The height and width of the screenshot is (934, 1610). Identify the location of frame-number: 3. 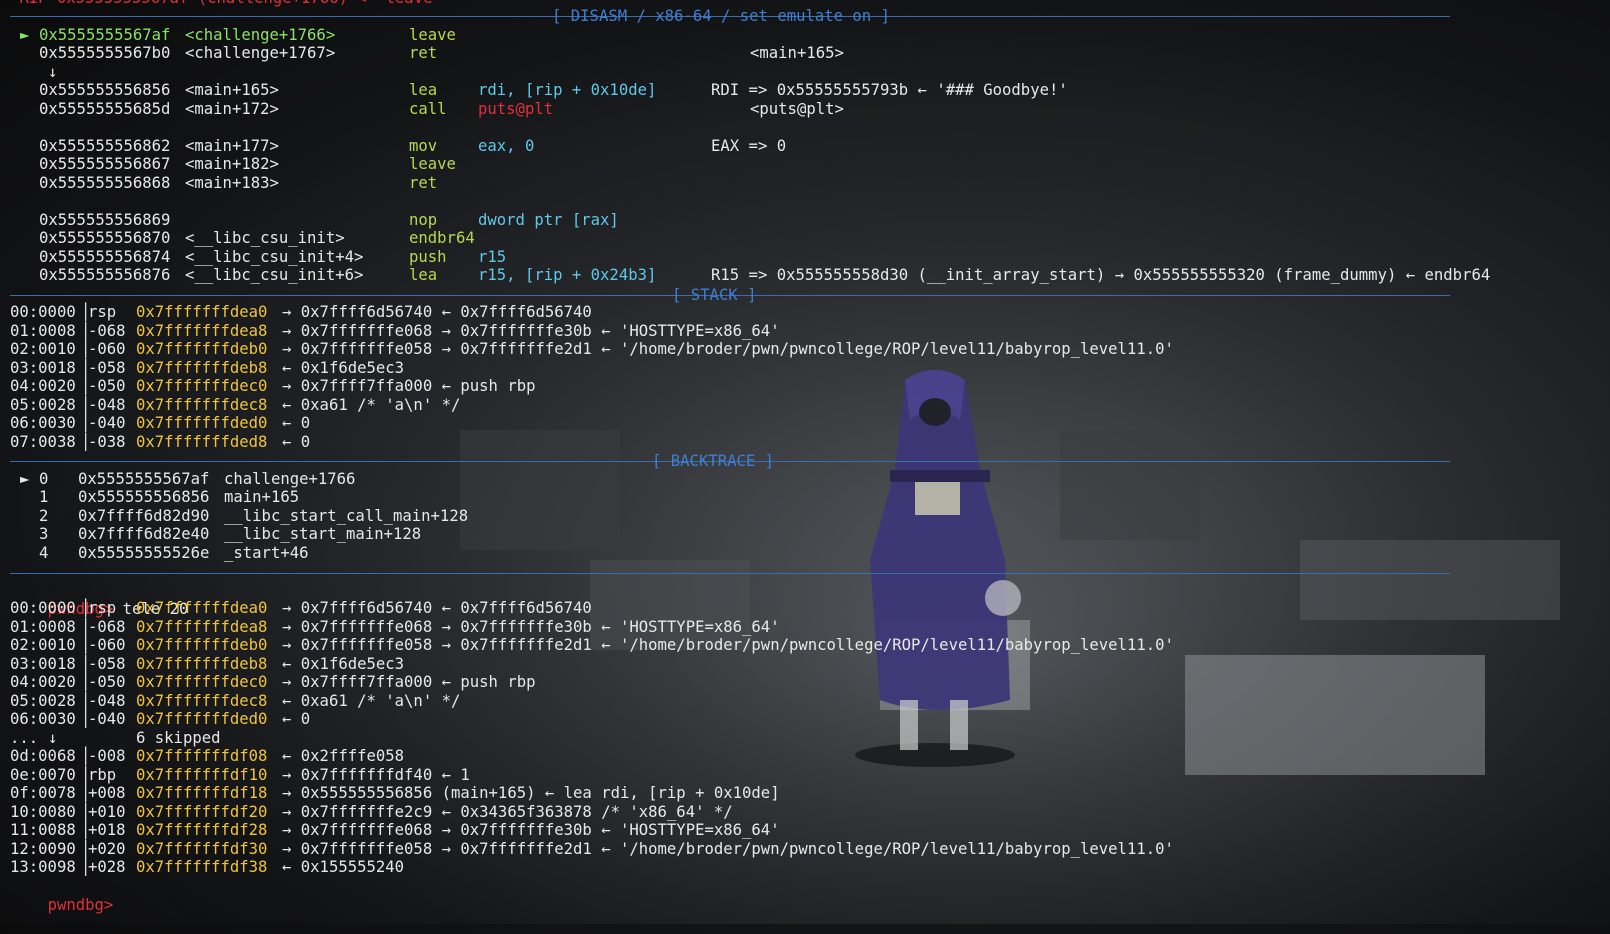
(44, 534).